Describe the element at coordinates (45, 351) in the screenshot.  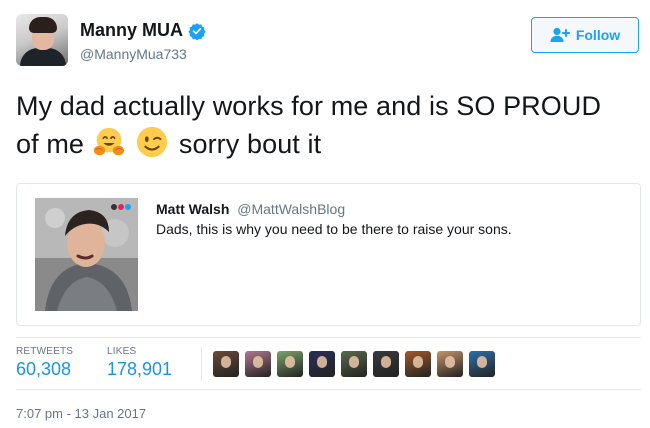
I see `retweets-label: RETWEETS` at that location.